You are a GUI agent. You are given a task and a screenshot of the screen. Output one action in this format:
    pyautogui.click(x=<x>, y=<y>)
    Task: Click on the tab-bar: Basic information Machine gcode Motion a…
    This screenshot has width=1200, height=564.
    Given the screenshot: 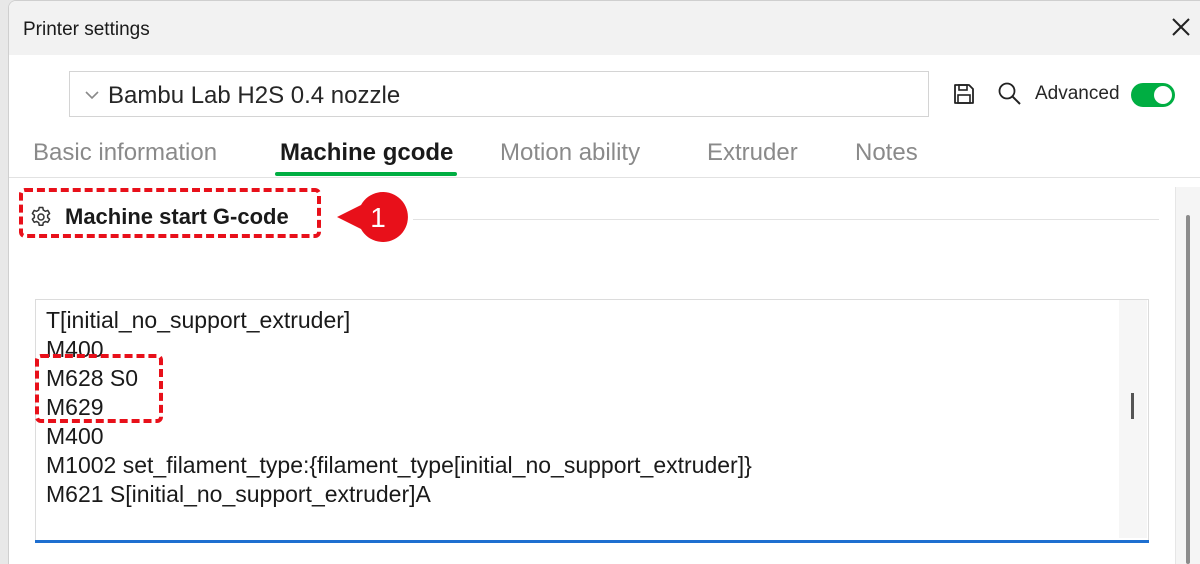 What is the action you would take?
    pyautogui.click(x=604, y=154)
    